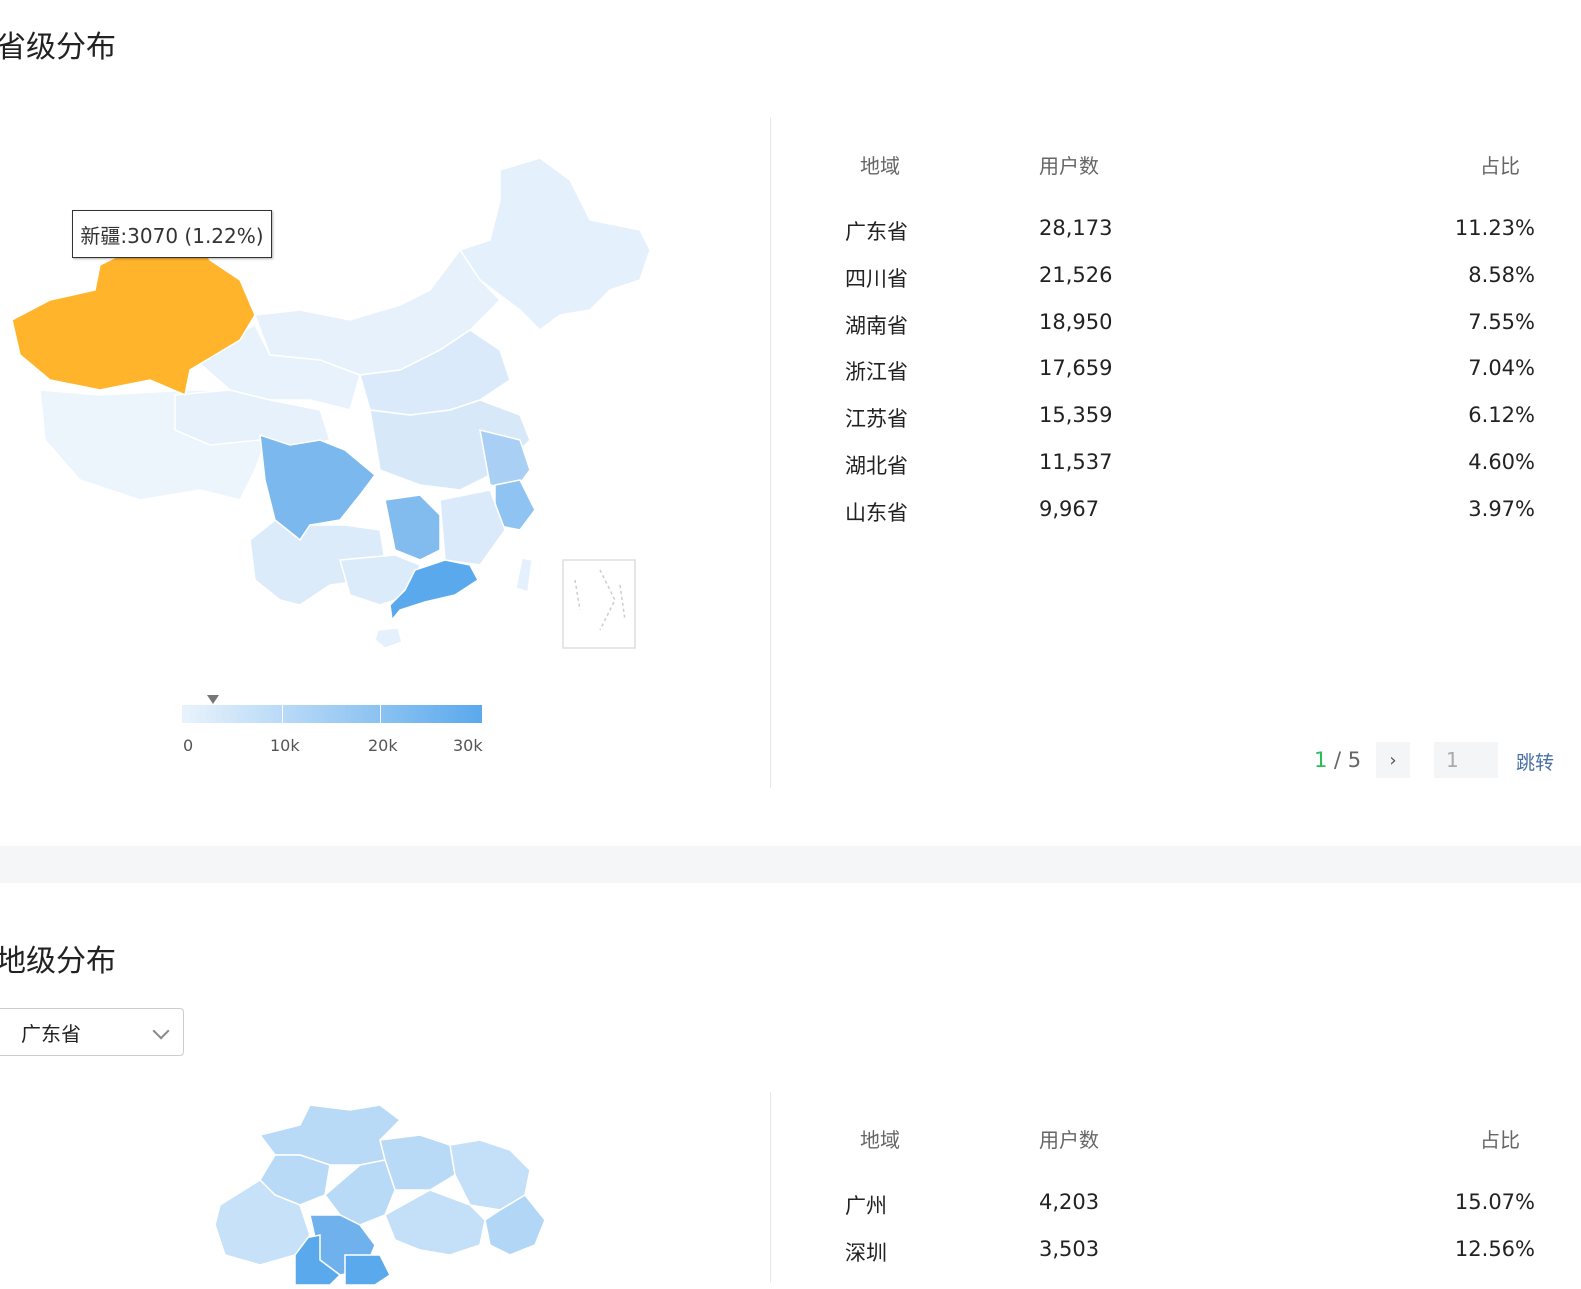  I want to click on pager-next-button: ›, so click(1393, 760).